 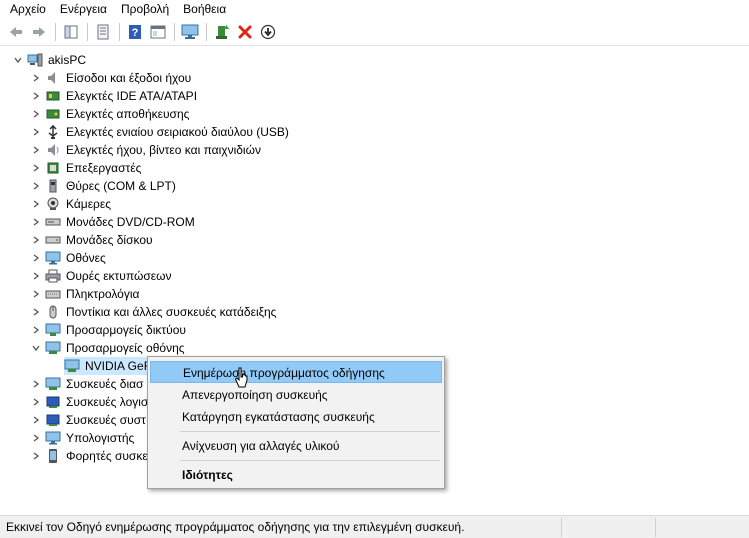 I want to click on tree-category-item: Προσαρμογείς οθόνης, so click(x=107, y=348).